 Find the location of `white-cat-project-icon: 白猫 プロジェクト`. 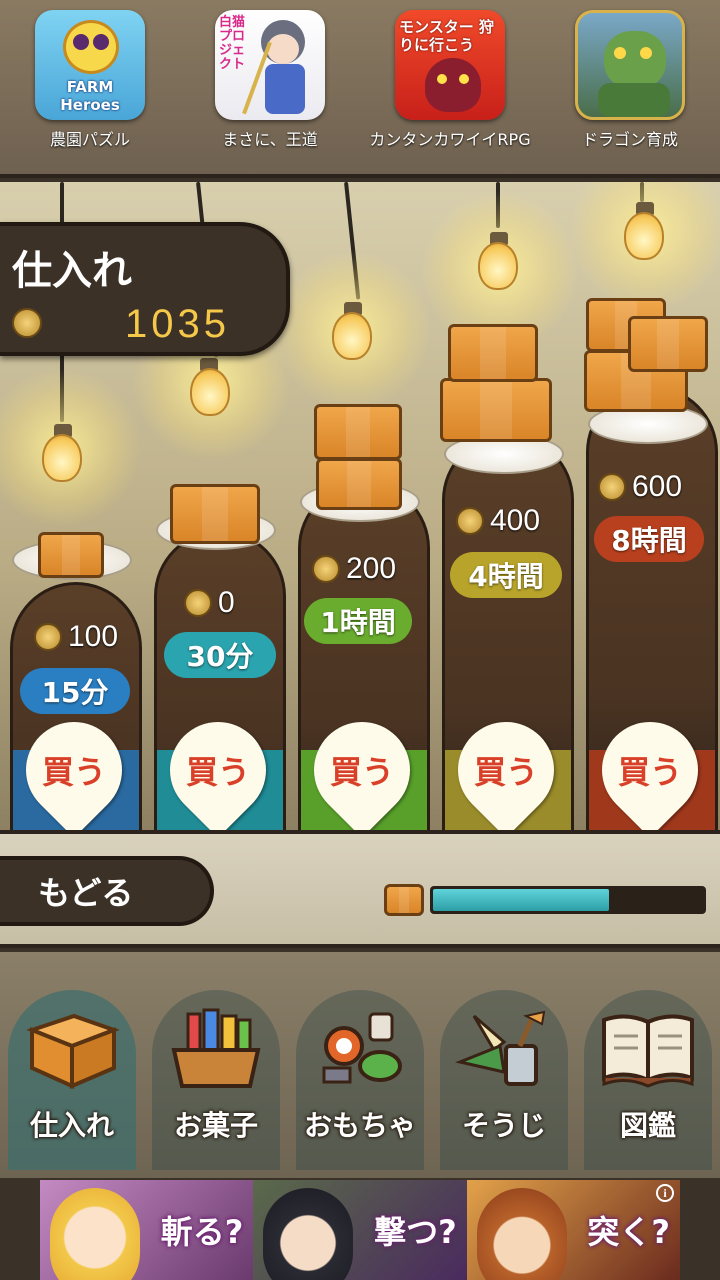

white-cat-project-icon: 白猫 プロジェクト is located at coordinates (270, 65).